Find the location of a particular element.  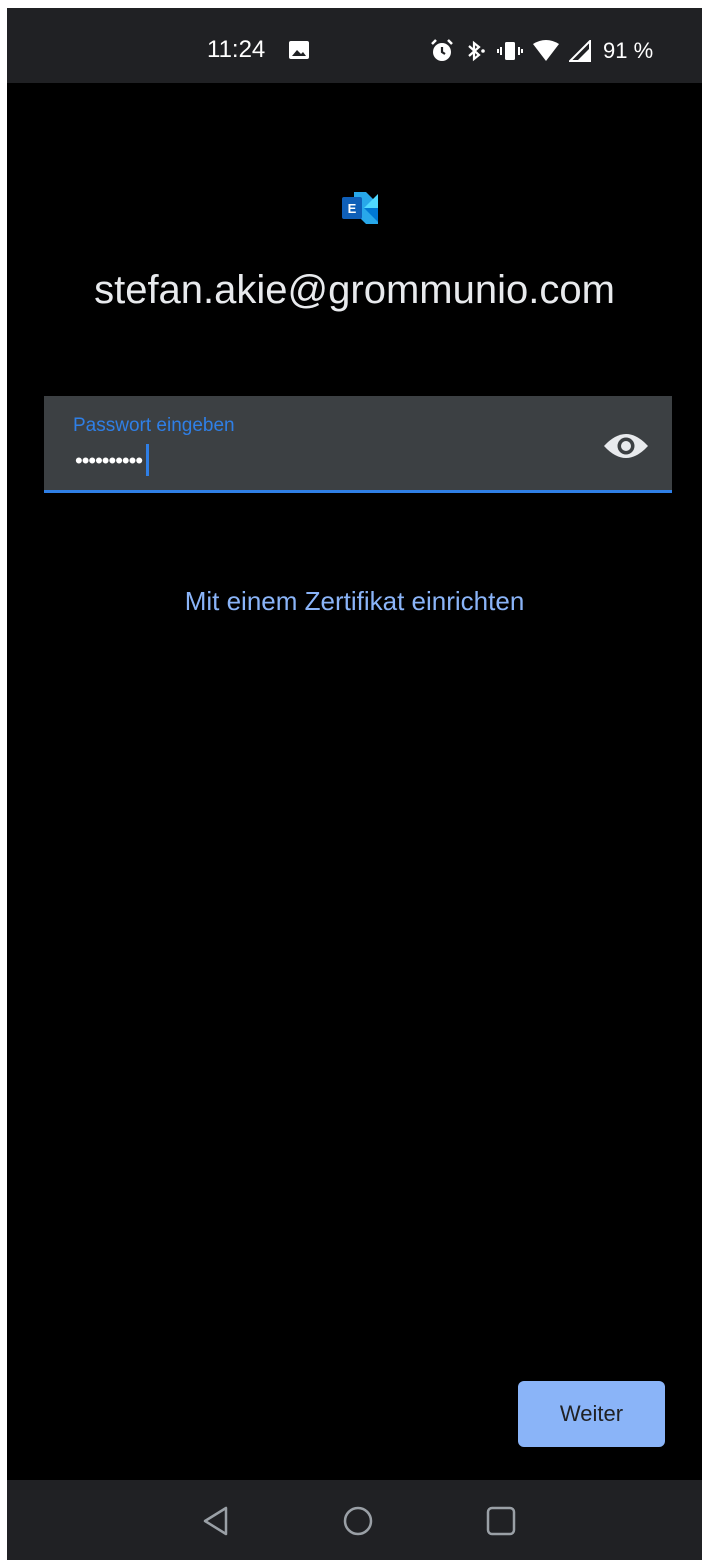

status-bar: 11:24 91 % is located at coordinates (354, 45).